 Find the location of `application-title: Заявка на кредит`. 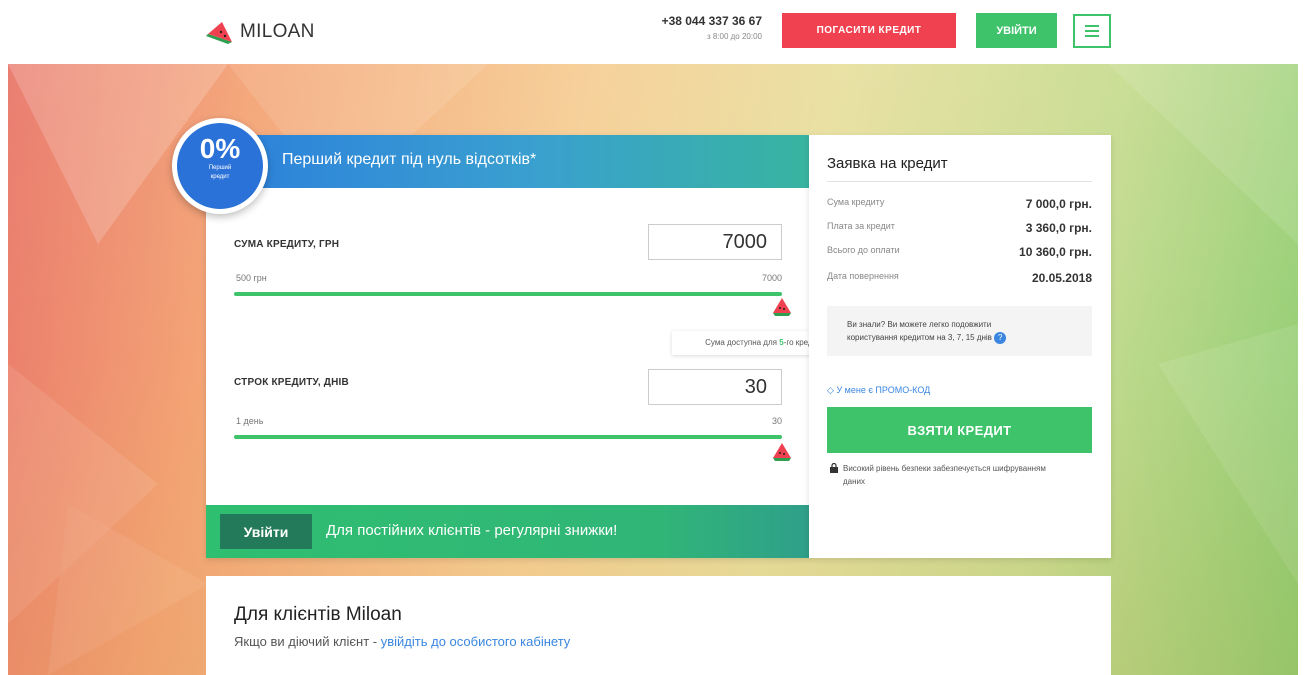

application-title: Заявка на кредит is located at coordinates (887, 163).